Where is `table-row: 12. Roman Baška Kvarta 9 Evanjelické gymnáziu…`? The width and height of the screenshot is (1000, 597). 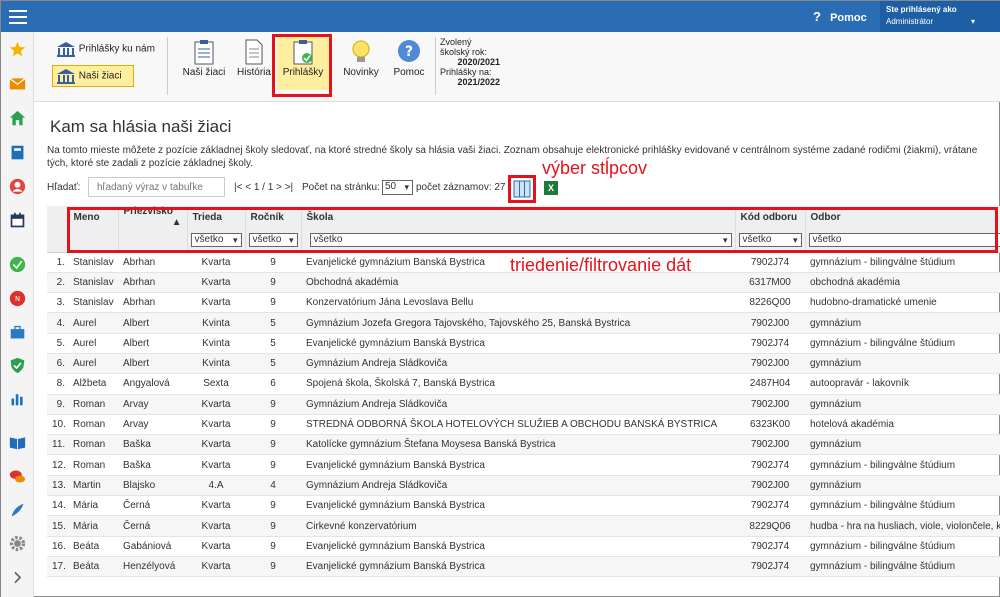 table-row: 12. Roman Baška Kvarta 9 Evanjelické gymnáziu… is located at coordinates (523, 465).